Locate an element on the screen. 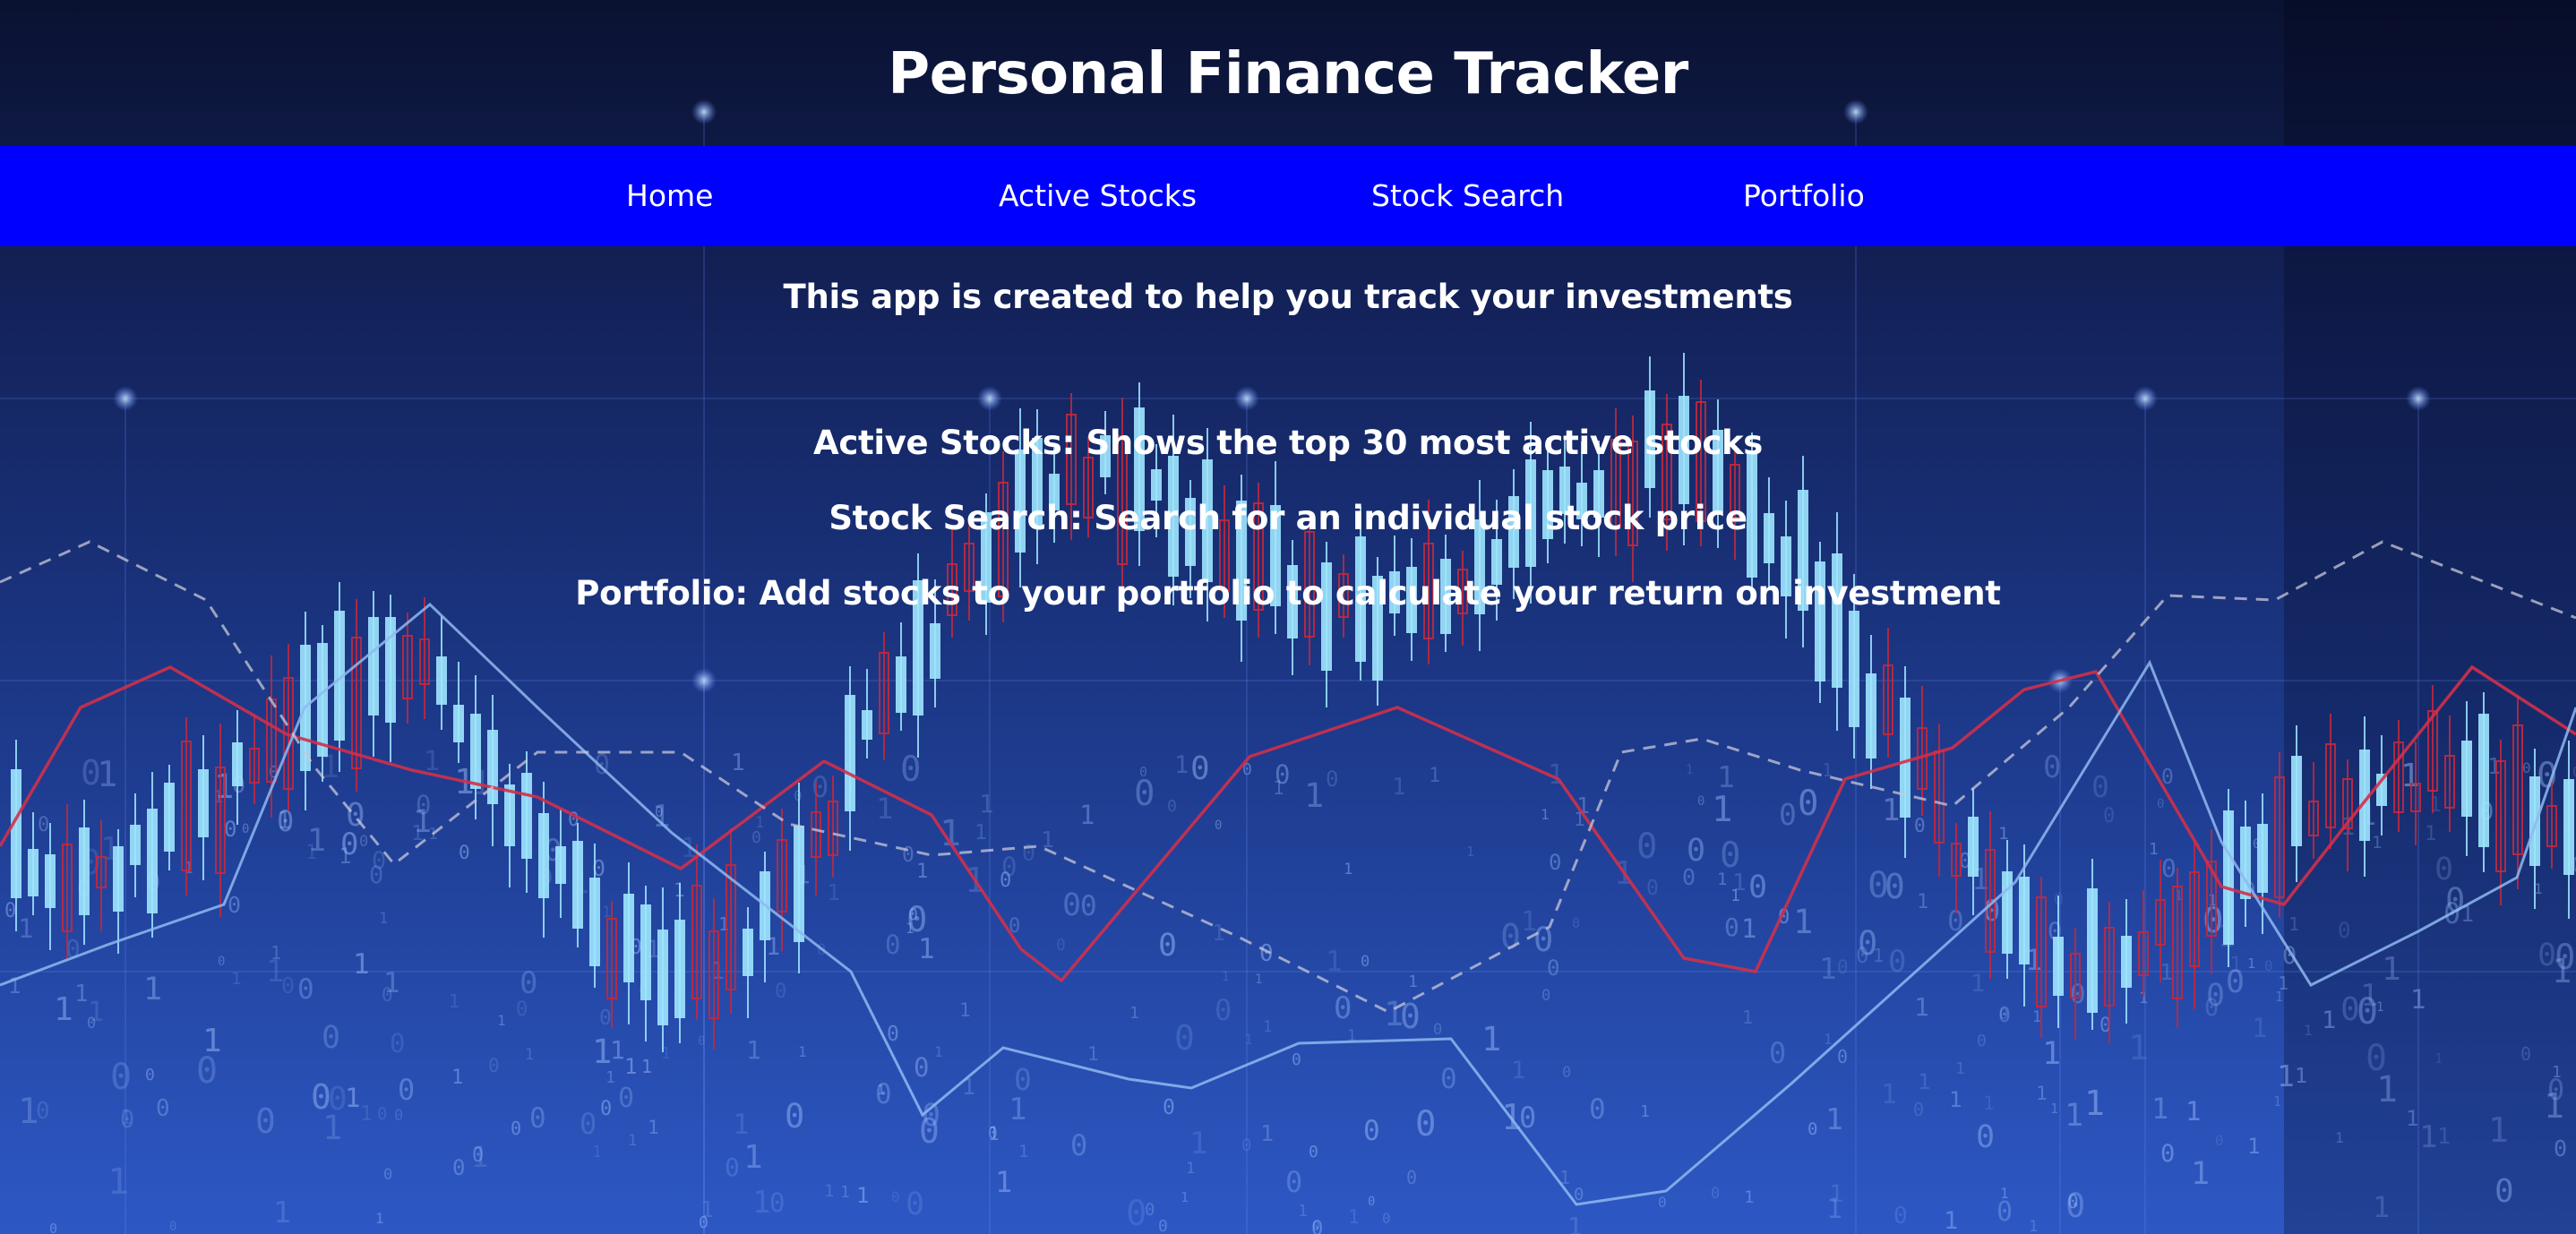 This screenshot has width=2576, height=1234. nav-item-active-stocks: Active Stocks is located at coordinates (1098, 196).